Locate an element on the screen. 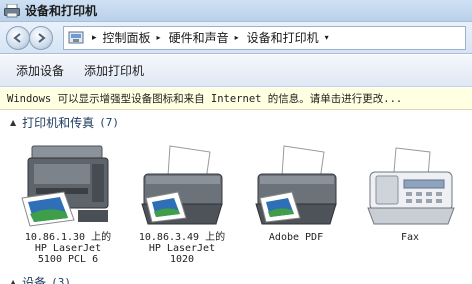  device-hp-5100: 10.86.1.30 上的 HP LaserJet 5100 PCL 6 is located at coordinates (68, 202).